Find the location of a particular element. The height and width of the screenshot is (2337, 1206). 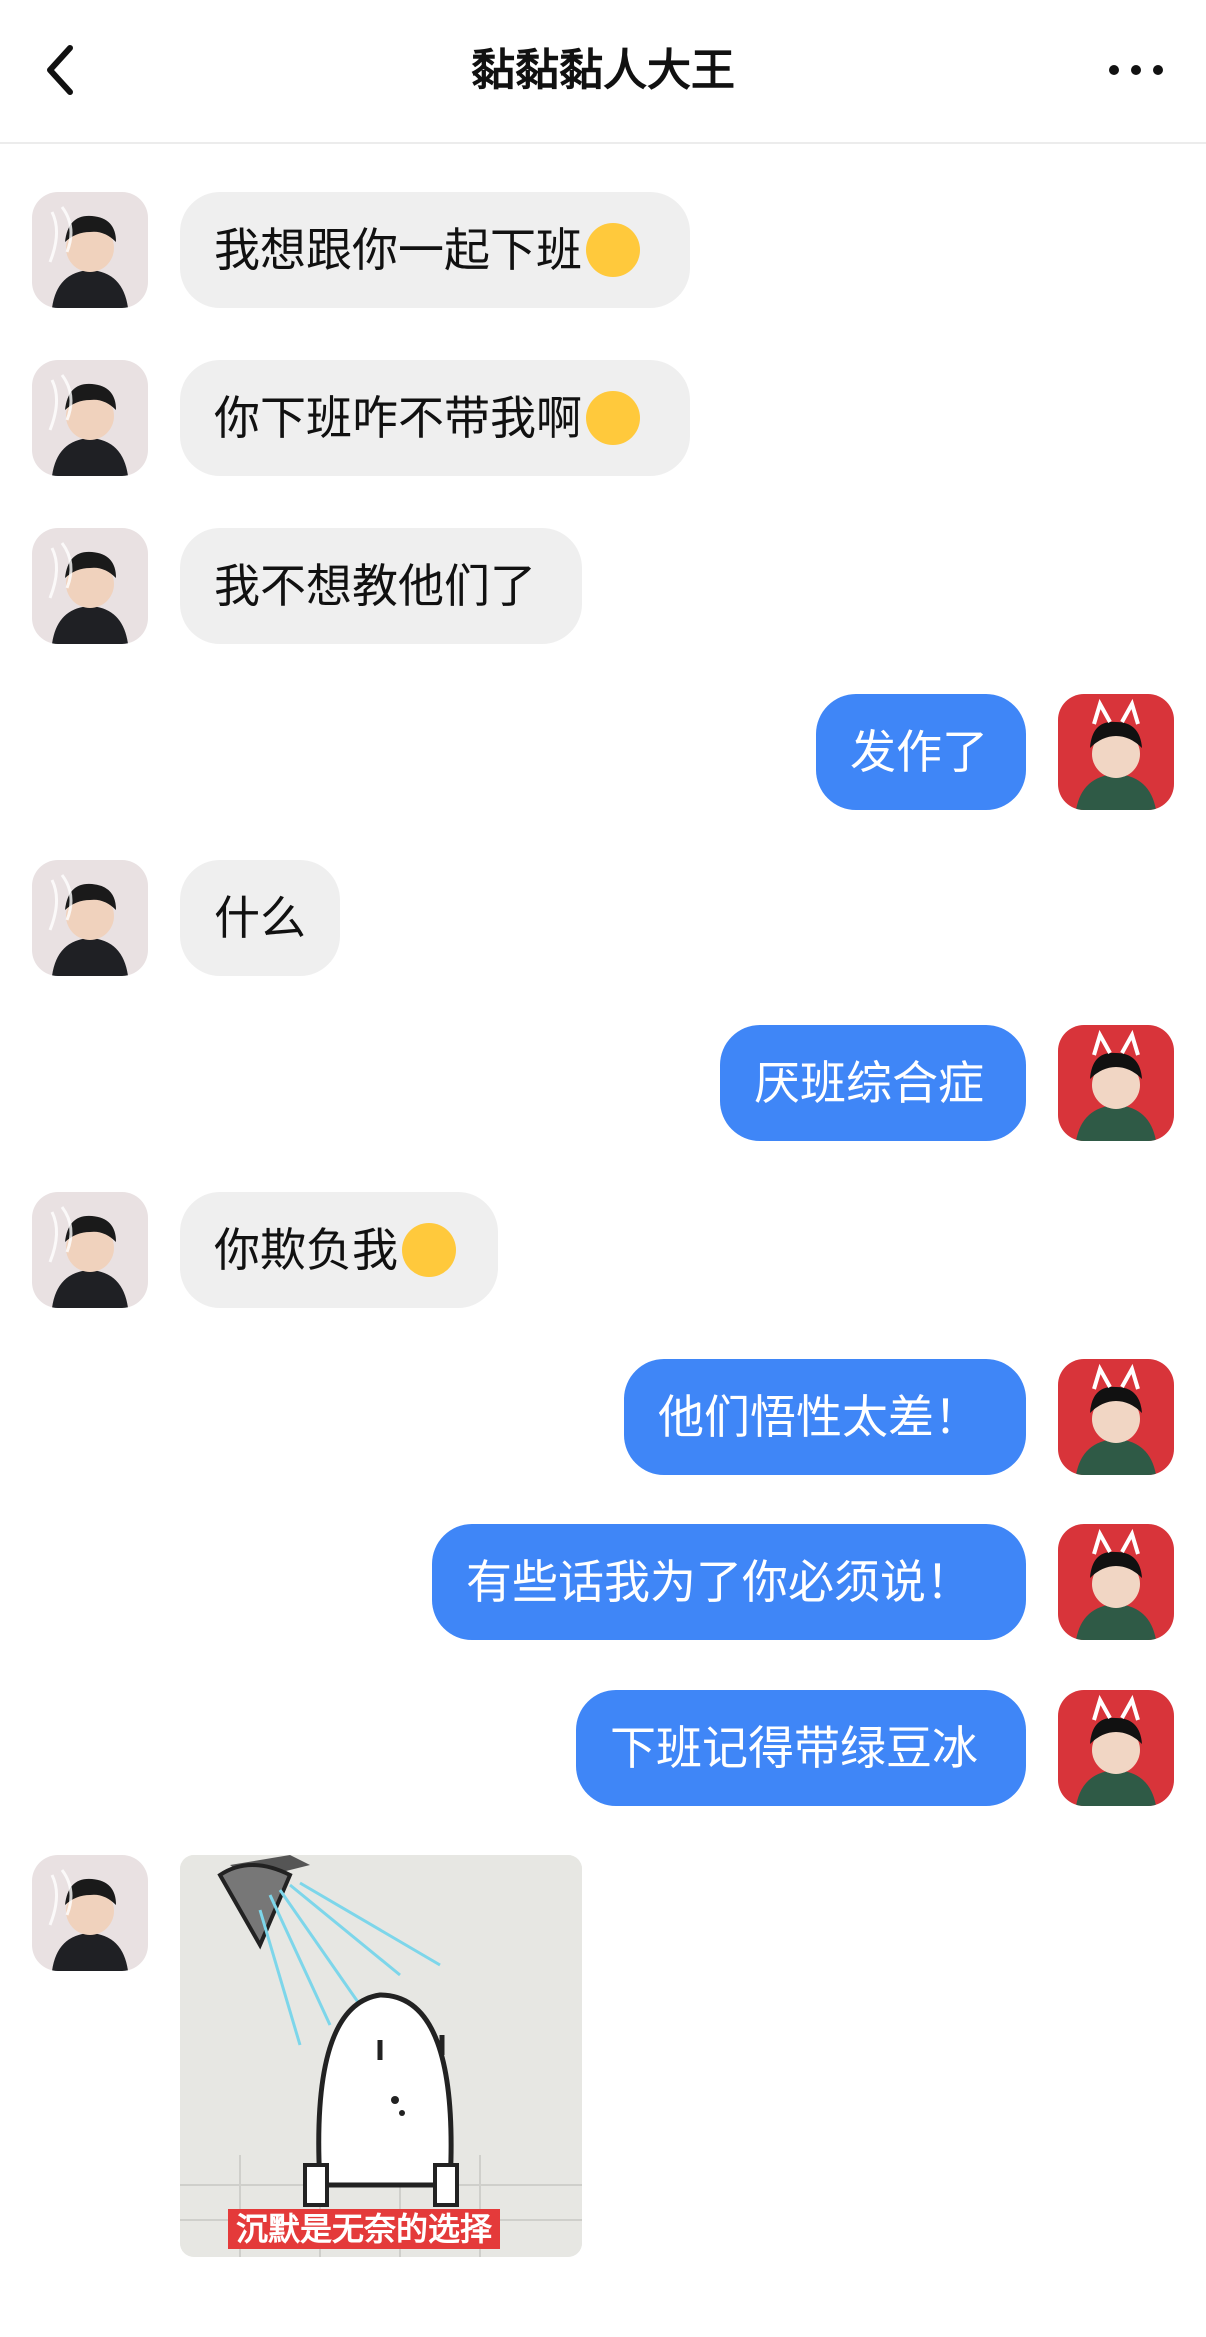

message-bubble-outgoing: 有些话我为了你必须说！ is located at coordinates (729, 1582).